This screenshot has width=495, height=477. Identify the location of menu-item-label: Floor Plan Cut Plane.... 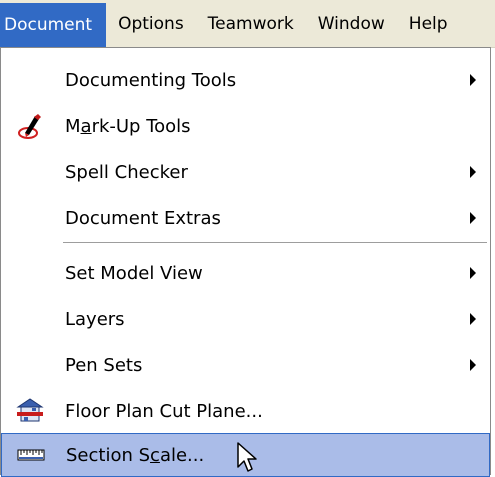
(164, 411).